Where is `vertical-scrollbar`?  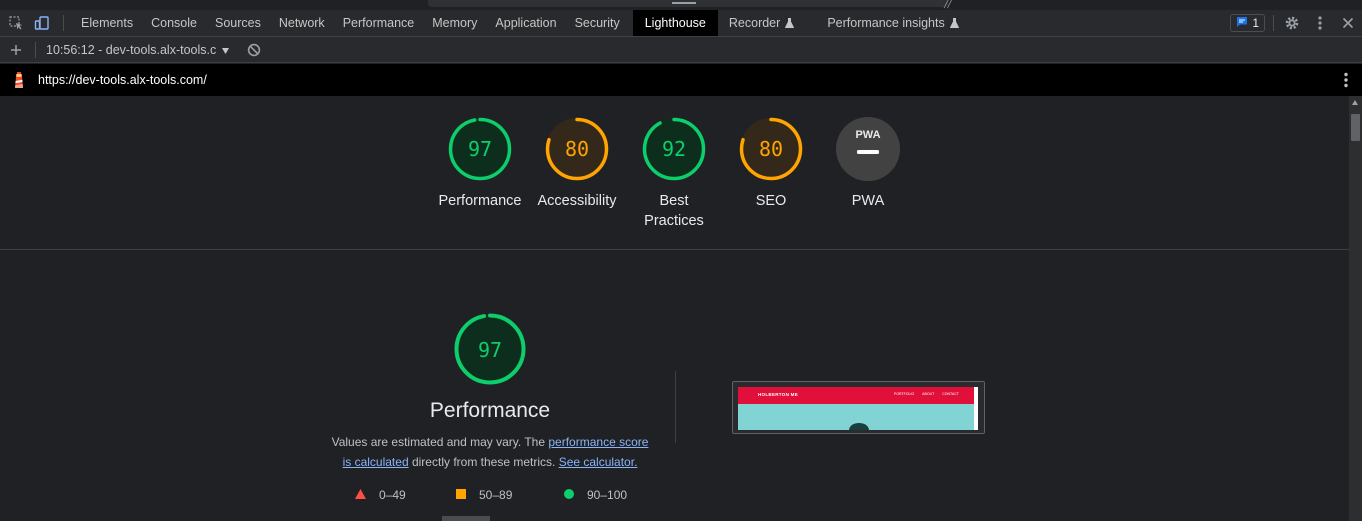 vertical-scrollbar is located at coordinates (1355, 308).